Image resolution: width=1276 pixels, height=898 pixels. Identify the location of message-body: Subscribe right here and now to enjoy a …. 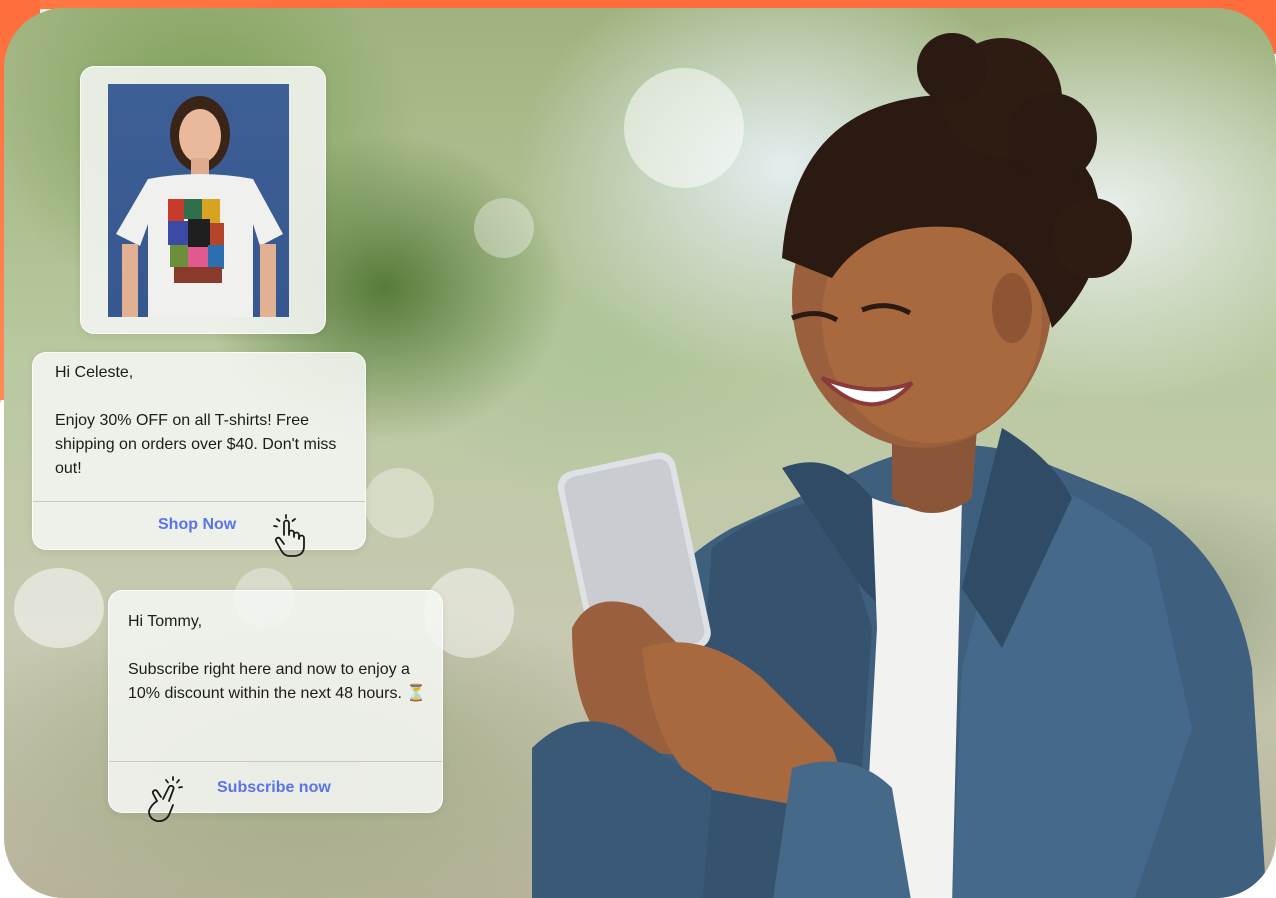
(277, 681).